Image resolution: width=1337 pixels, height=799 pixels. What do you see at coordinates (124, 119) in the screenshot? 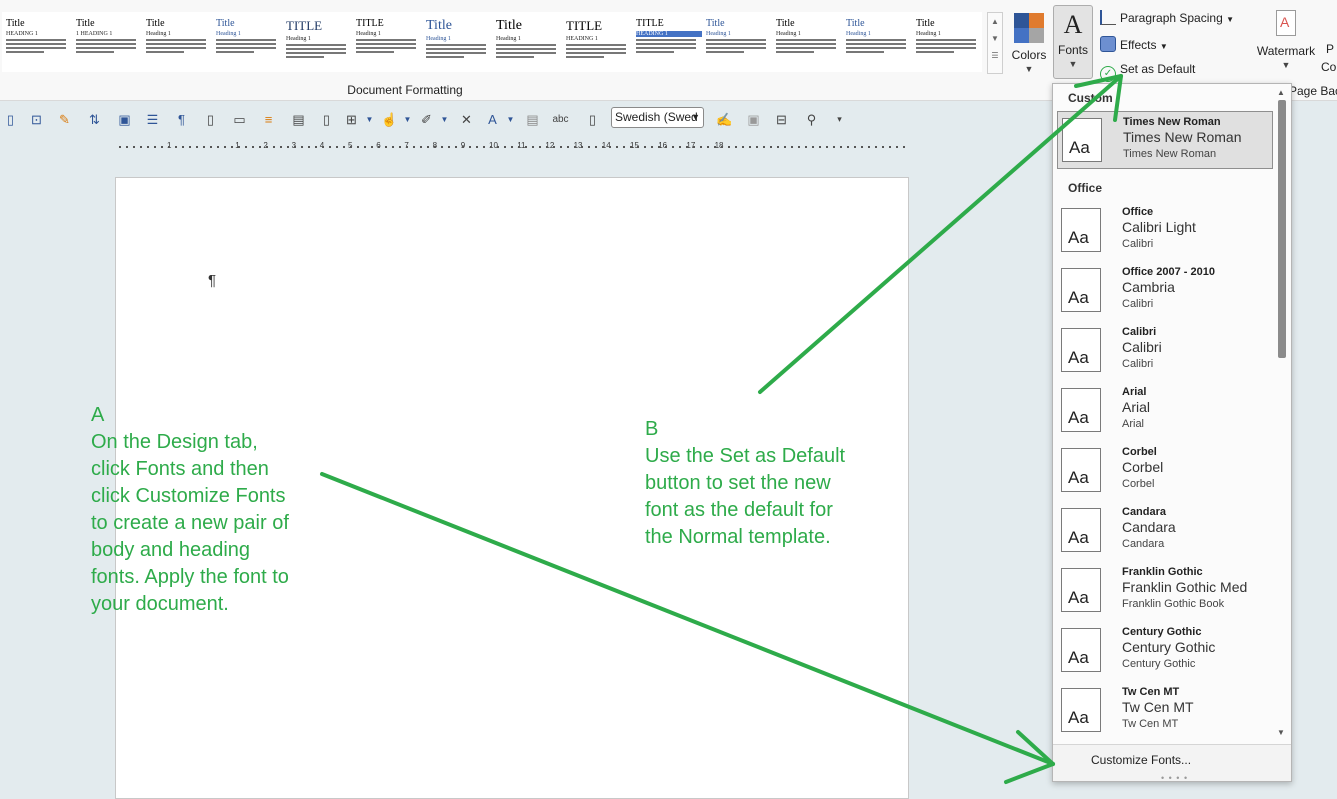
I see `document-check-icon: ▣` at bounding box center [124, 119].